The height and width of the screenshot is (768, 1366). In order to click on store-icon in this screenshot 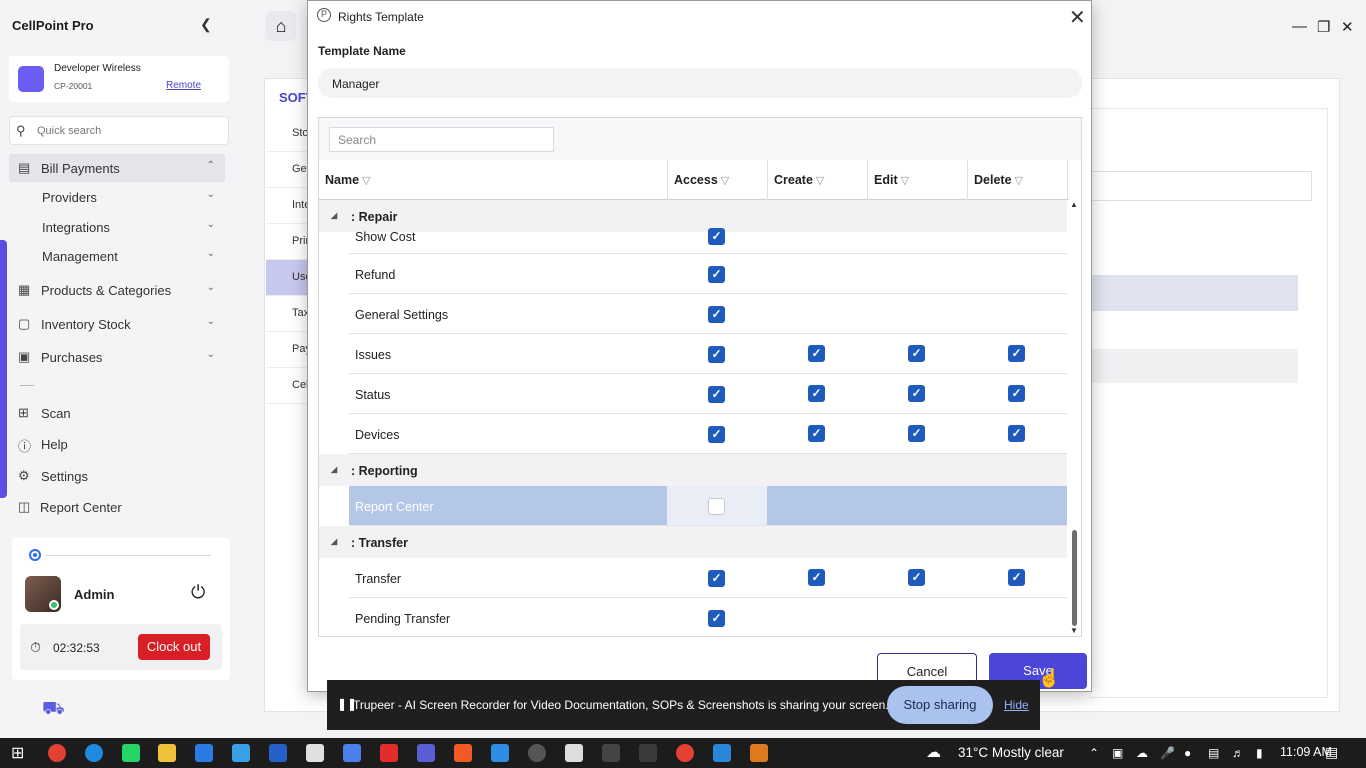, I will do `click(204, 753)`.